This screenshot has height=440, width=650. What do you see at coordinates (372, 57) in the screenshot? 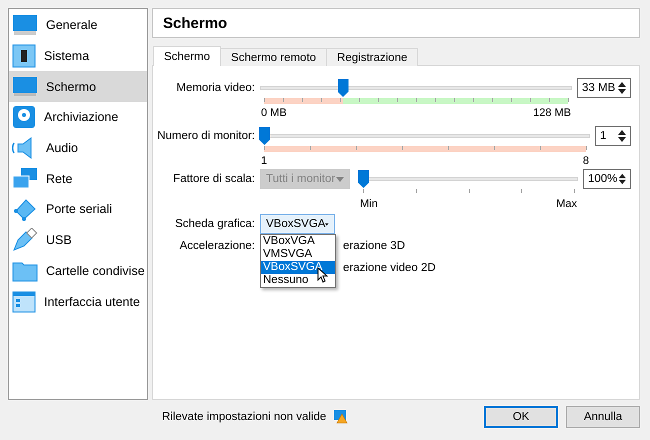
I see `tab: Registrazione` at bounding box center [372, 57].